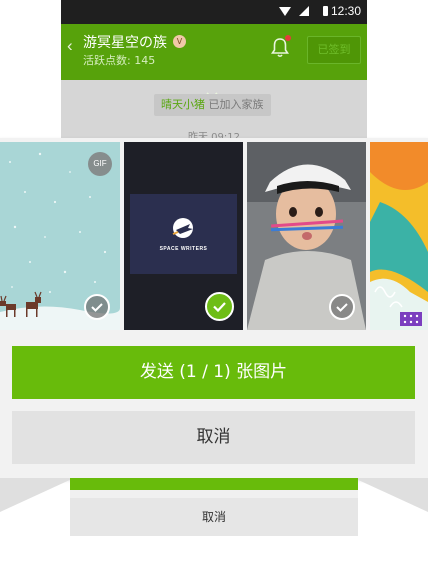  What do you see at coordinates (214, 484) in the screenshot?
I see `send-button-reflection` at bounding box center [214, 484].